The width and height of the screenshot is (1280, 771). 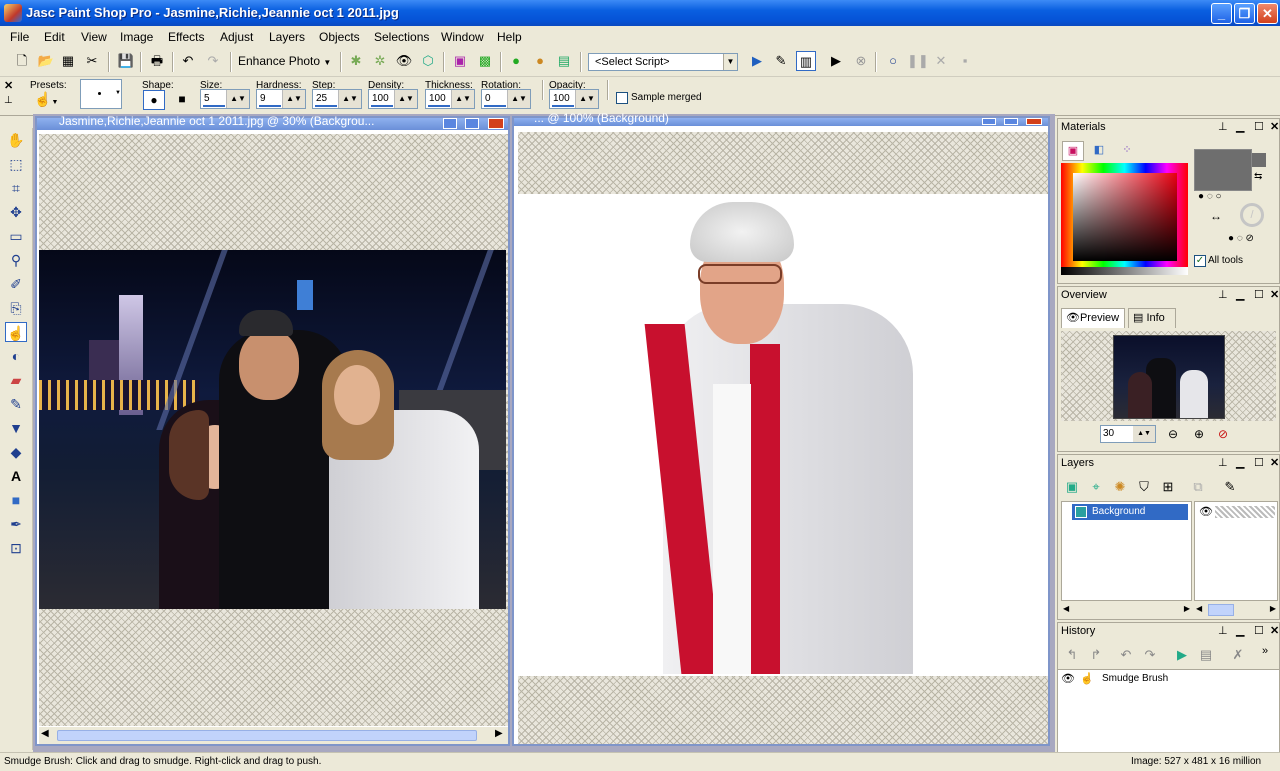 I want to click on new-art-media-layer-icon: ✺, so click(x=1120, y=487).